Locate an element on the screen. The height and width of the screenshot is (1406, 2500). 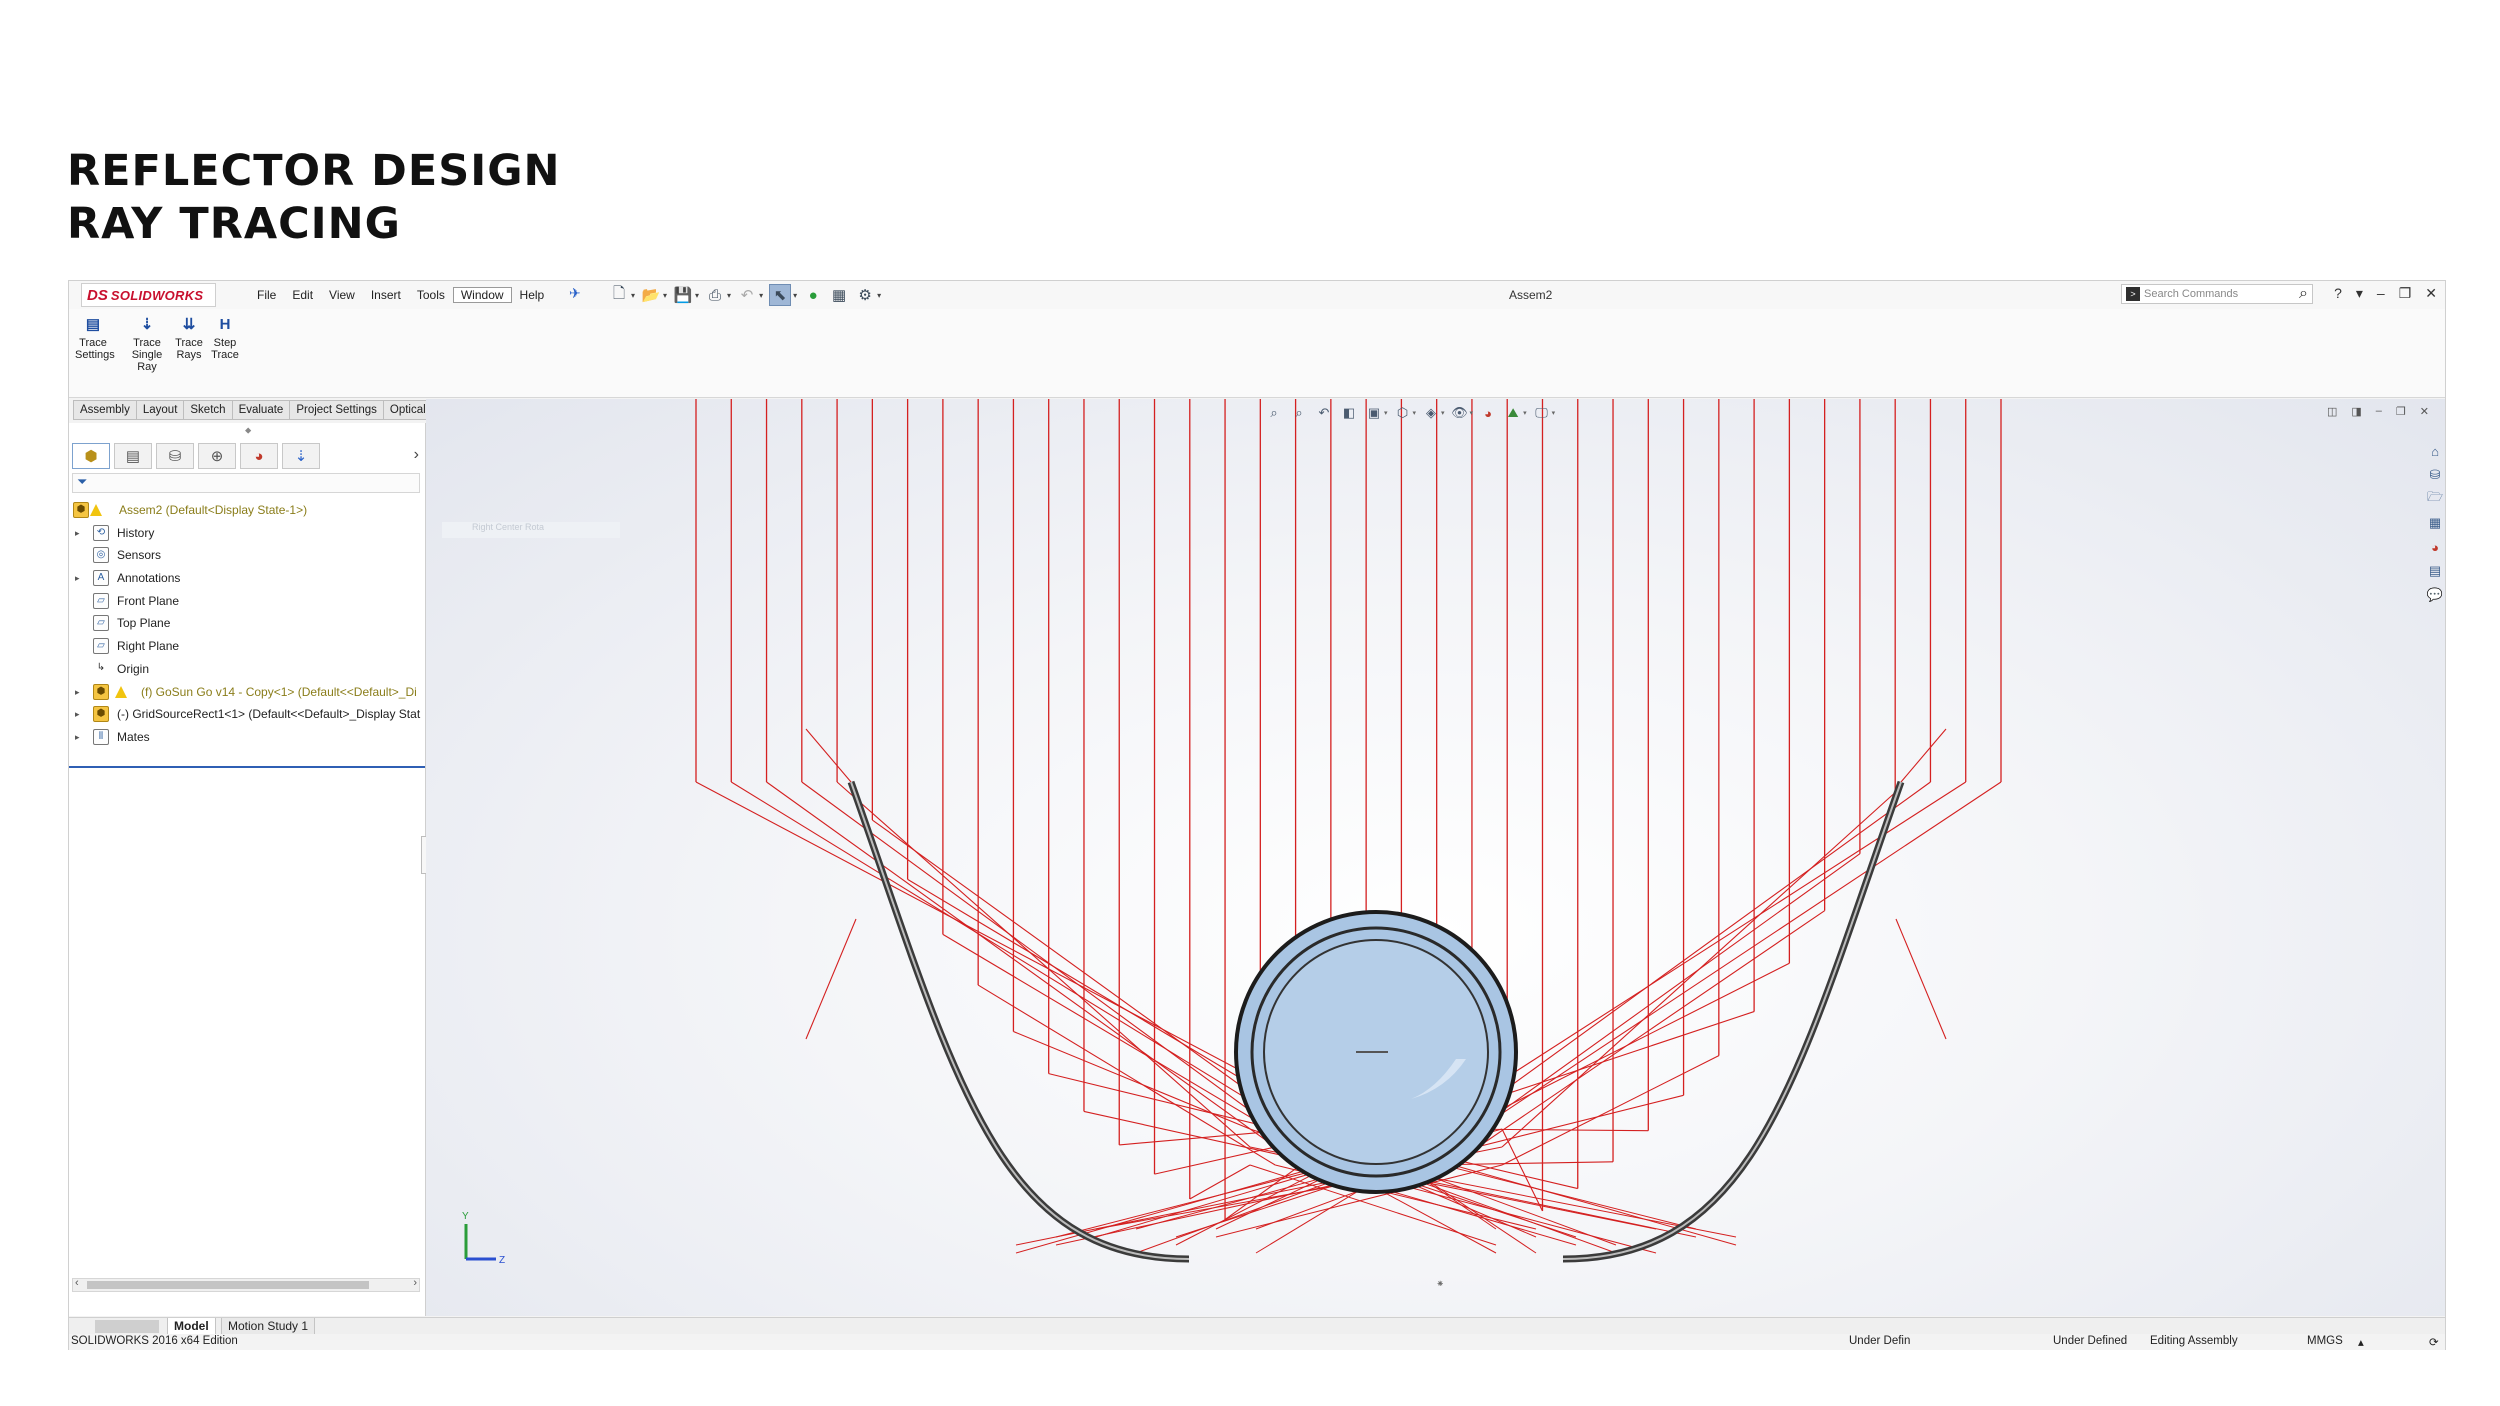
mates-icon: ⫴ is located at coordinates (101, 736).